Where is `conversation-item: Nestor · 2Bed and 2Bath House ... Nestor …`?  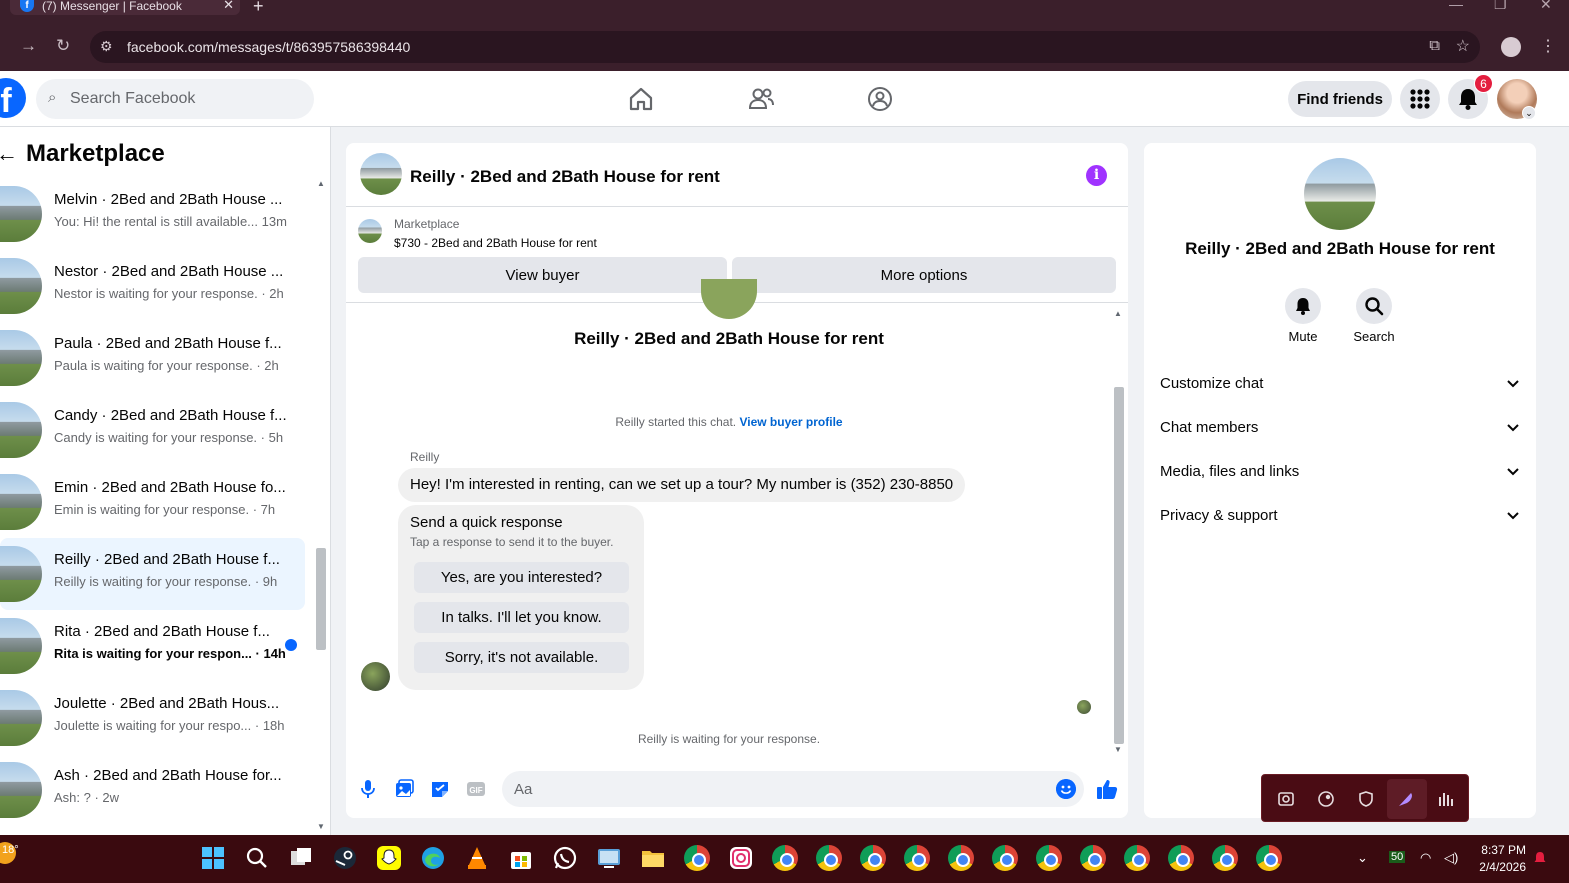 conversation-item: Nestor · 2Bed and 2Bath House ... Nestor … is located at coordinates (152, 286).